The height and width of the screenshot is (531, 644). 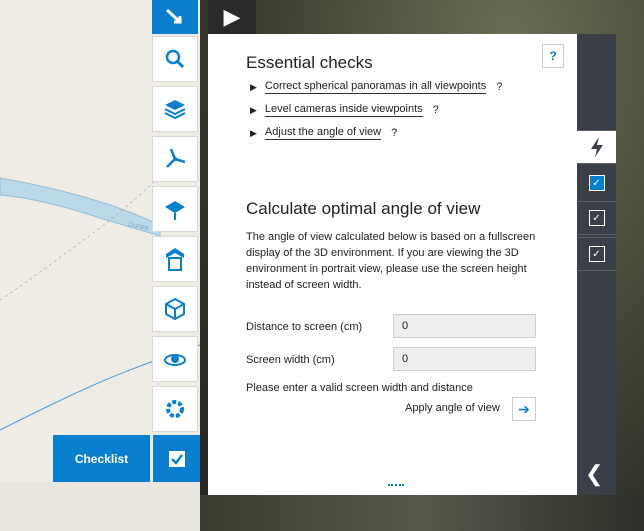 I want to click on calc-title: Calculate optimal angle of view, so click(x=363, y=208).